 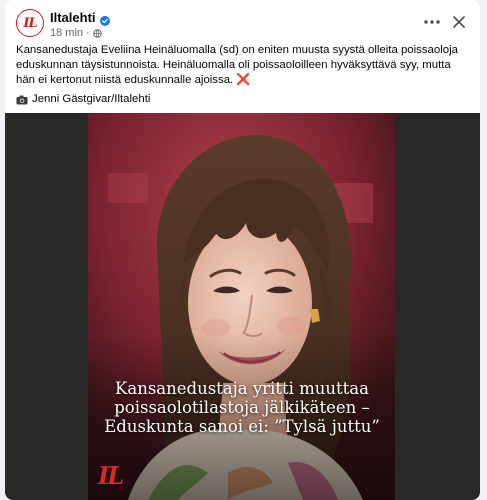 I want to click on camera-icon, so click(x=22, y=100).